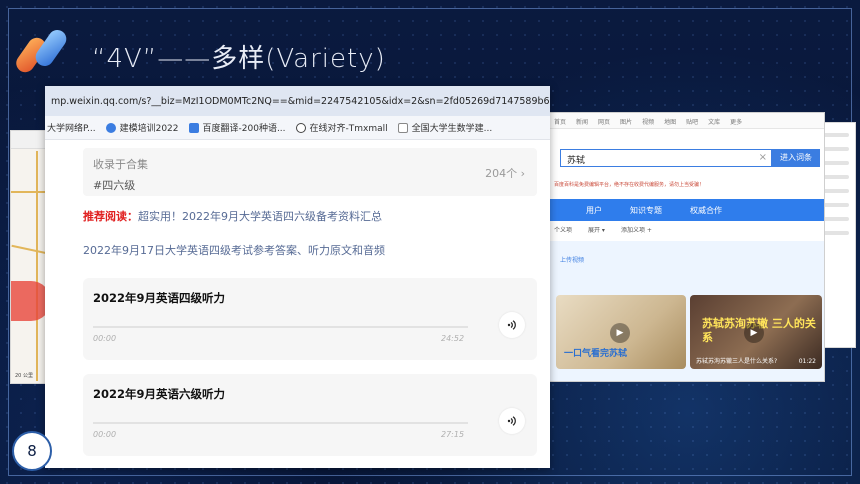  I want to click on align-icon, so click(300, 127).